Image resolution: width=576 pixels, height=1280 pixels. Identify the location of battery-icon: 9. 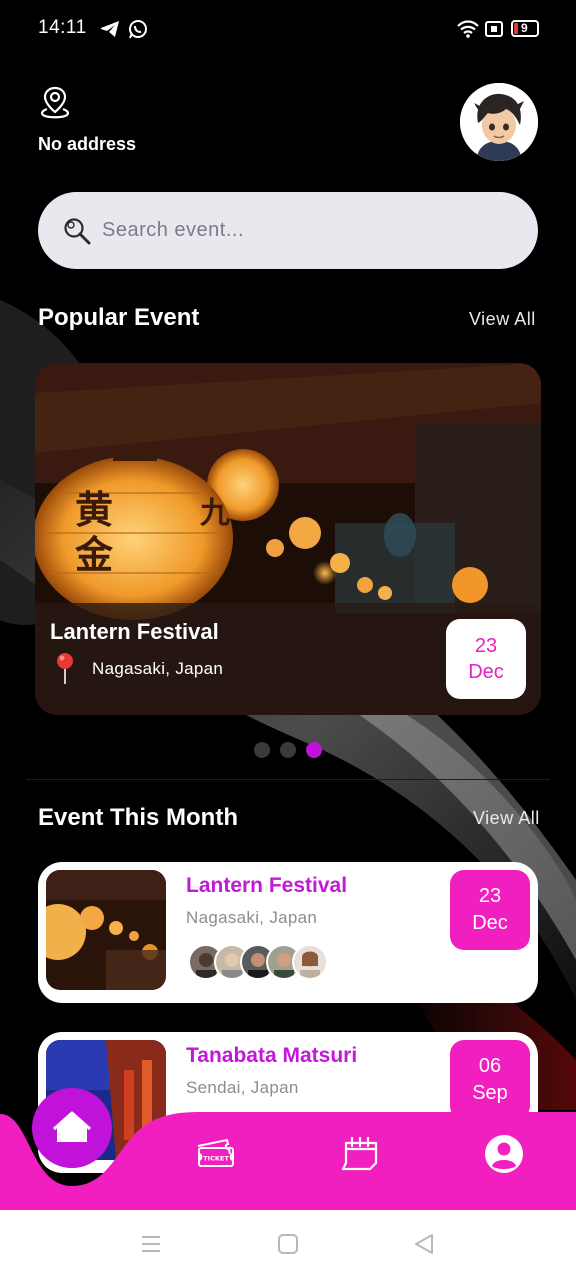
(525, 28).